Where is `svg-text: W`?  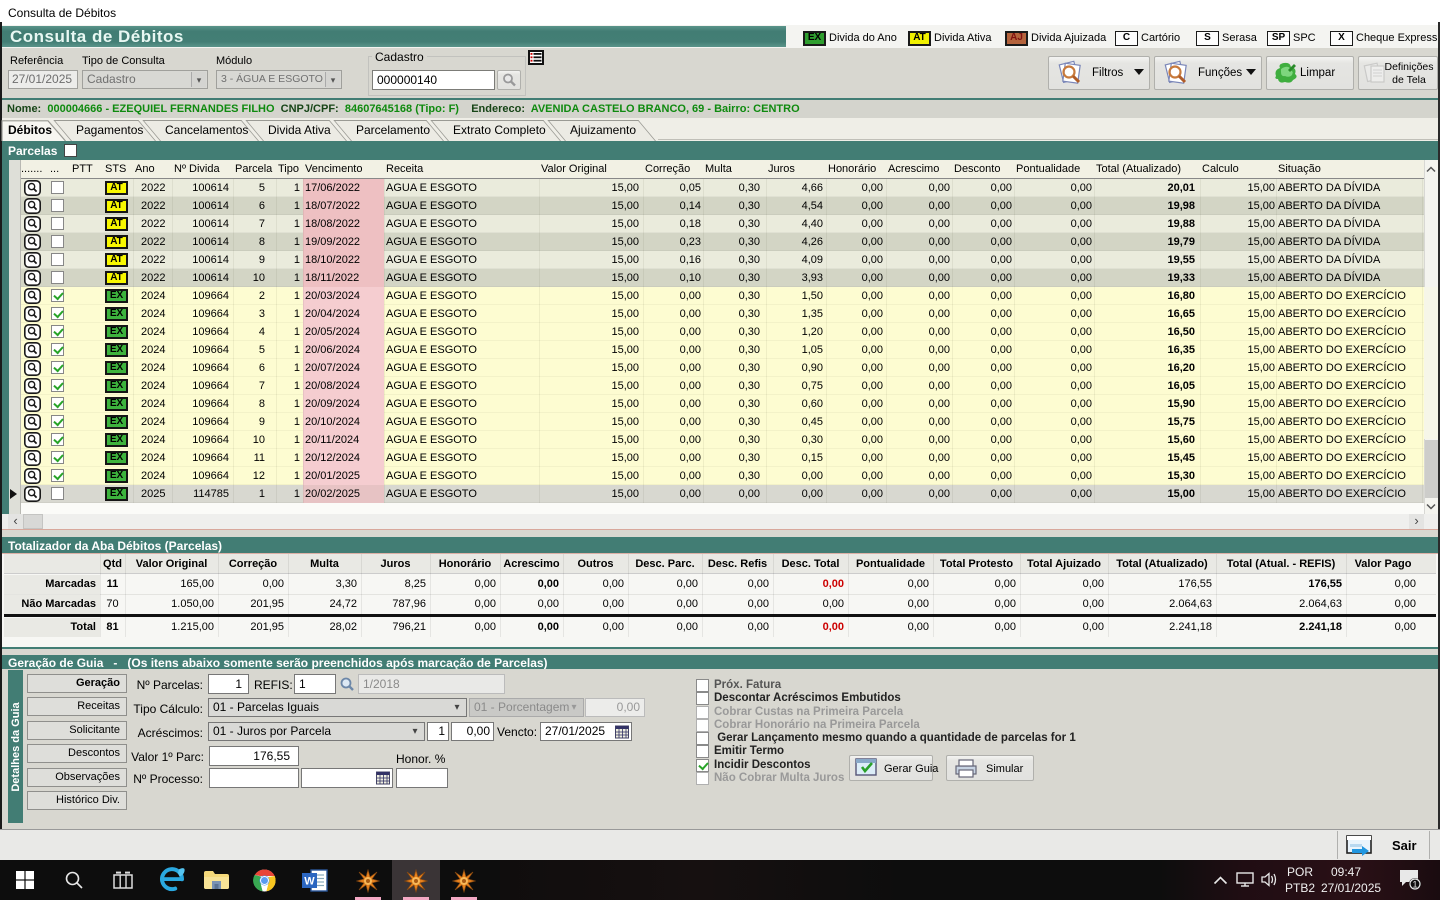 svg-text: W is located at coordinates (309, 882).